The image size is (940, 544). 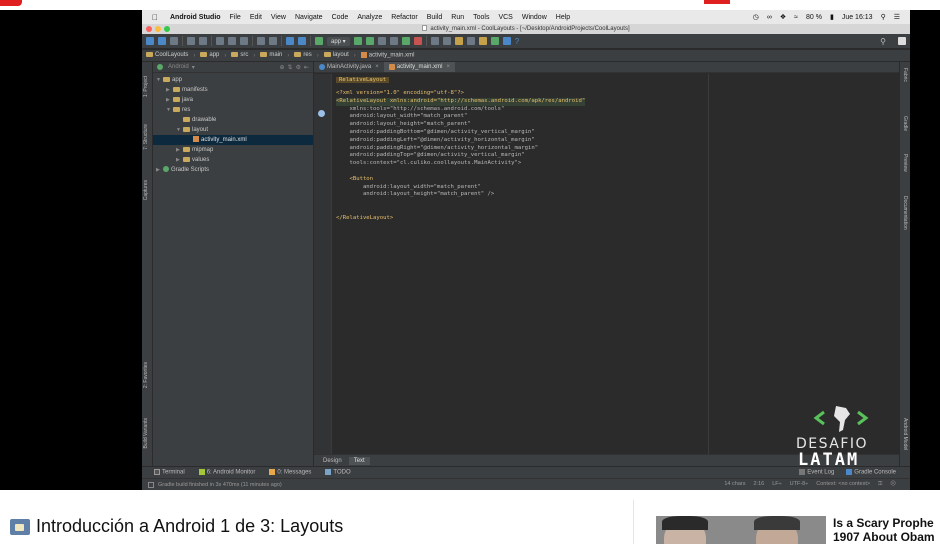 What do you see at coordinates (340, 17) in the screenshot?
I see `menu-item-code: Code` at bounding box center [340, 17].